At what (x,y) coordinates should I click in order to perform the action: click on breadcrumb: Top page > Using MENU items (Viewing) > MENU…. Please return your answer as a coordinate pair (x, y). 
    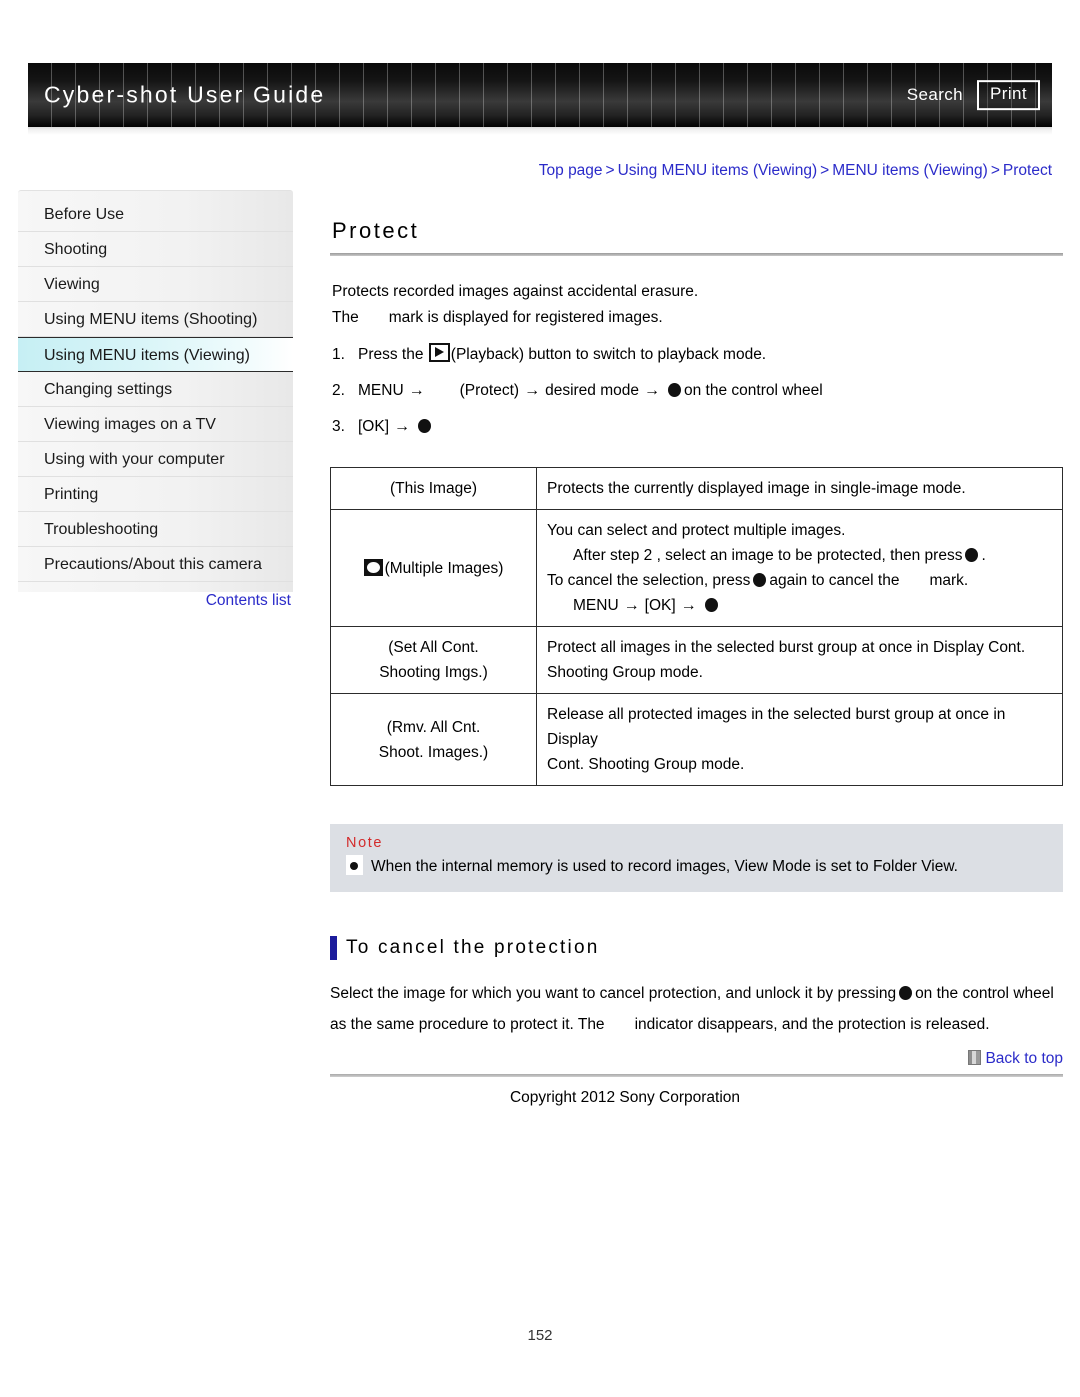
    Looking at the image, I should click on (795, 171).